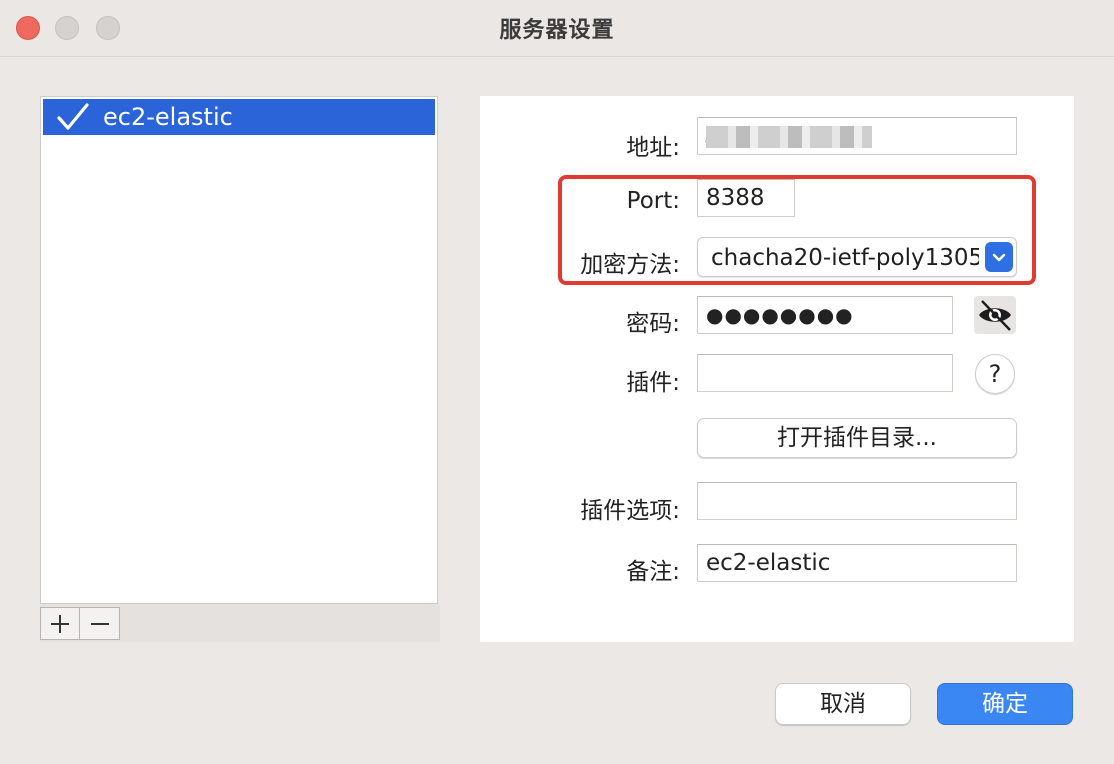  Describe the element at coordinates (630, 511) in the screenshot. I see `plugin-options-label: 插件选项:` at that location.